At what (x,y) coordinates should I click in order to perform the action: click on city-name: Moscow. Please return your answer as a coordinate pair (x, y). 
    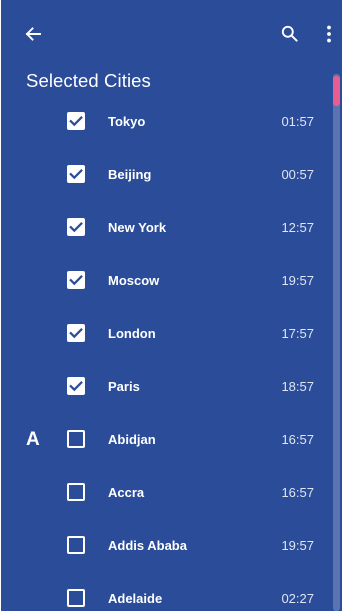
    Looking at the image, I should click on (134, 280).